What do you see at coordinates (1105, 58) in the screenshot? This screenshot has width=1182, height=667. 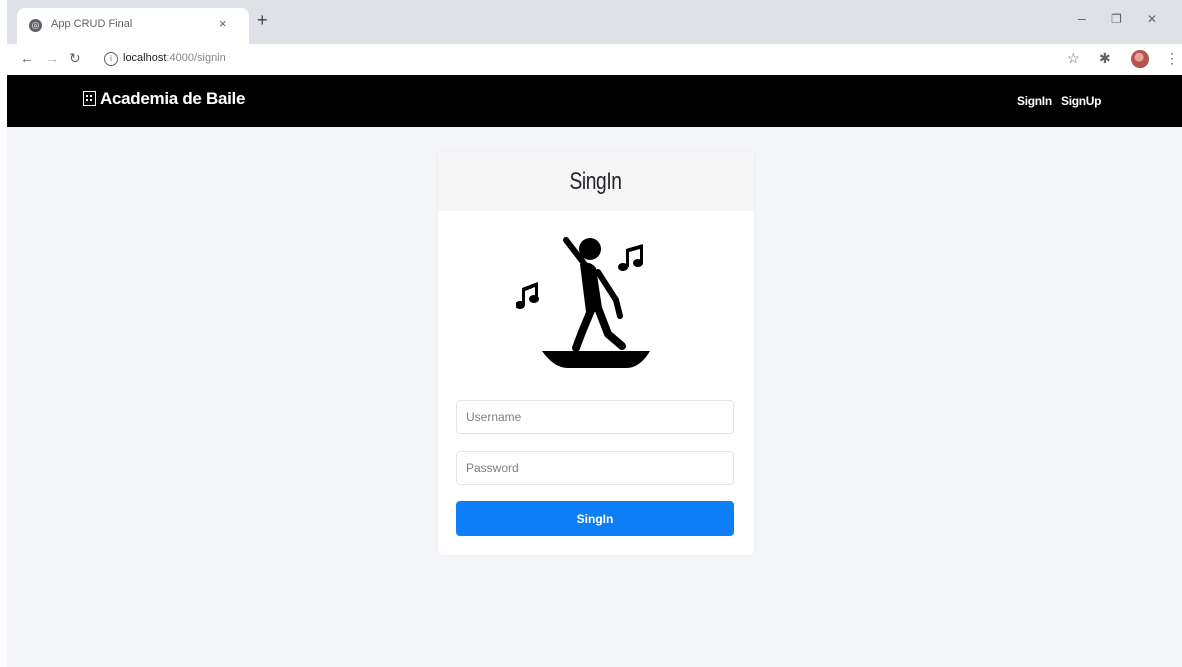 I see `extensions-puzzle-icon: ✱` at bounding box center [1105, 58].